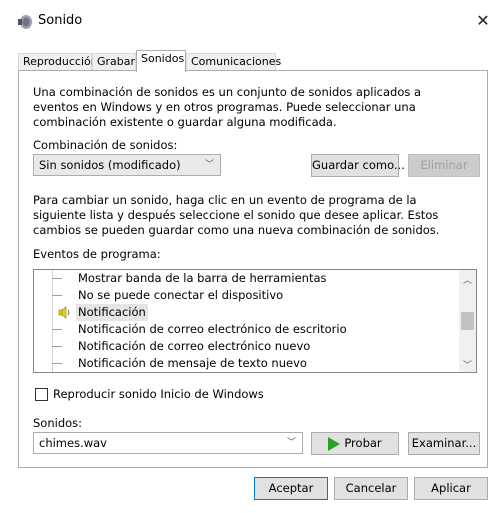 This screenshot has width=504, height=513. Describe the element at coordinates (451, 488) in the screenshot. I see `apply-button: Aplicar` at that location.